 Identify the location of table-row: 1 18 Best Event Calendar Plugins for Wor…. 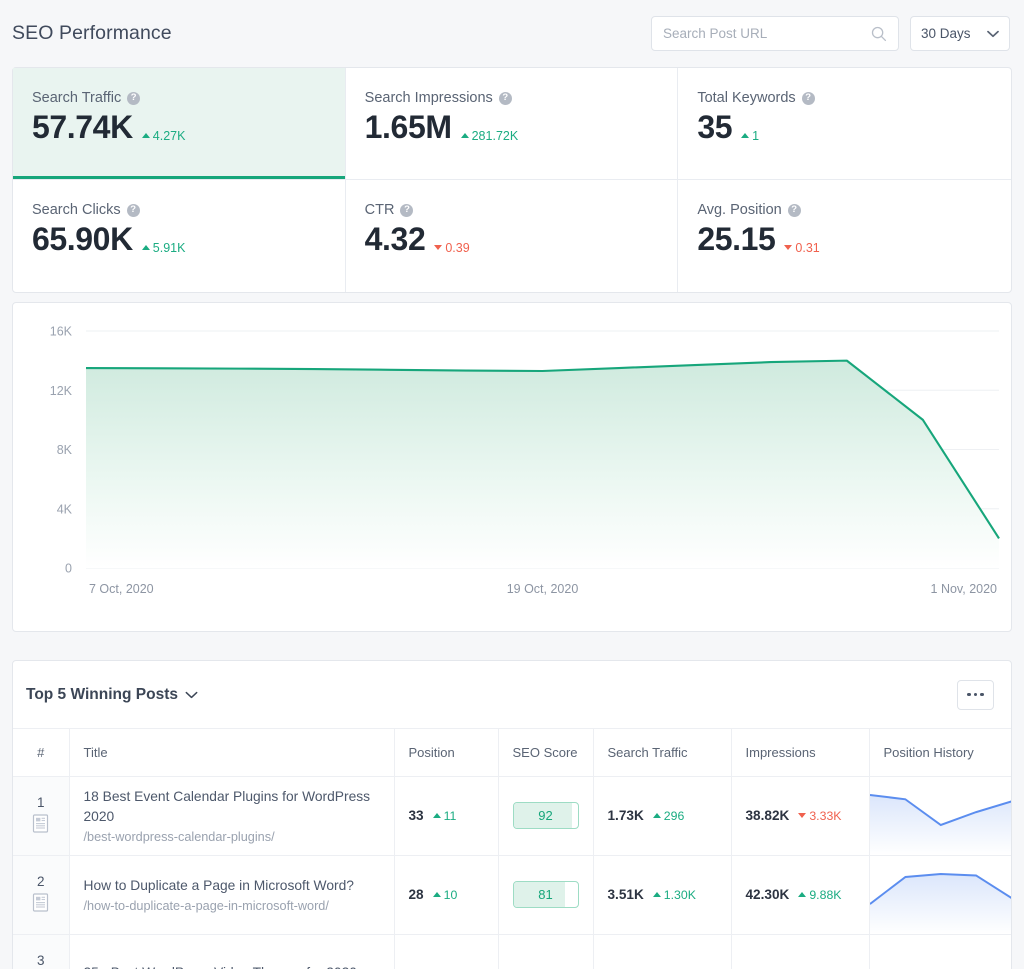
(512, 816).